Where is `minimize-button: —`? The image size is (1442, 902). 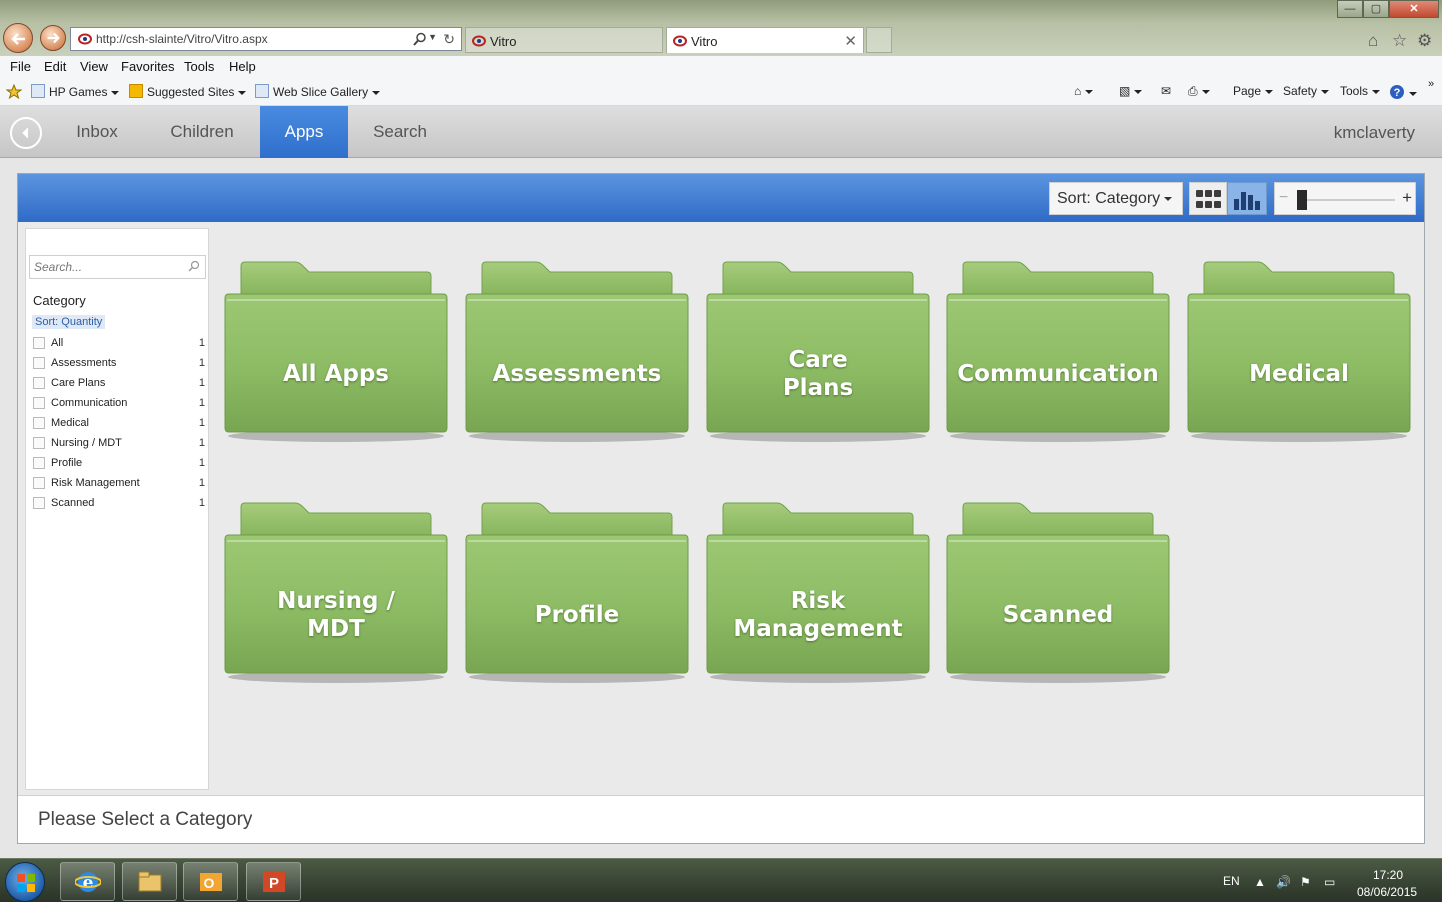
minimize-button: — is located at coordinates (1350, 9).